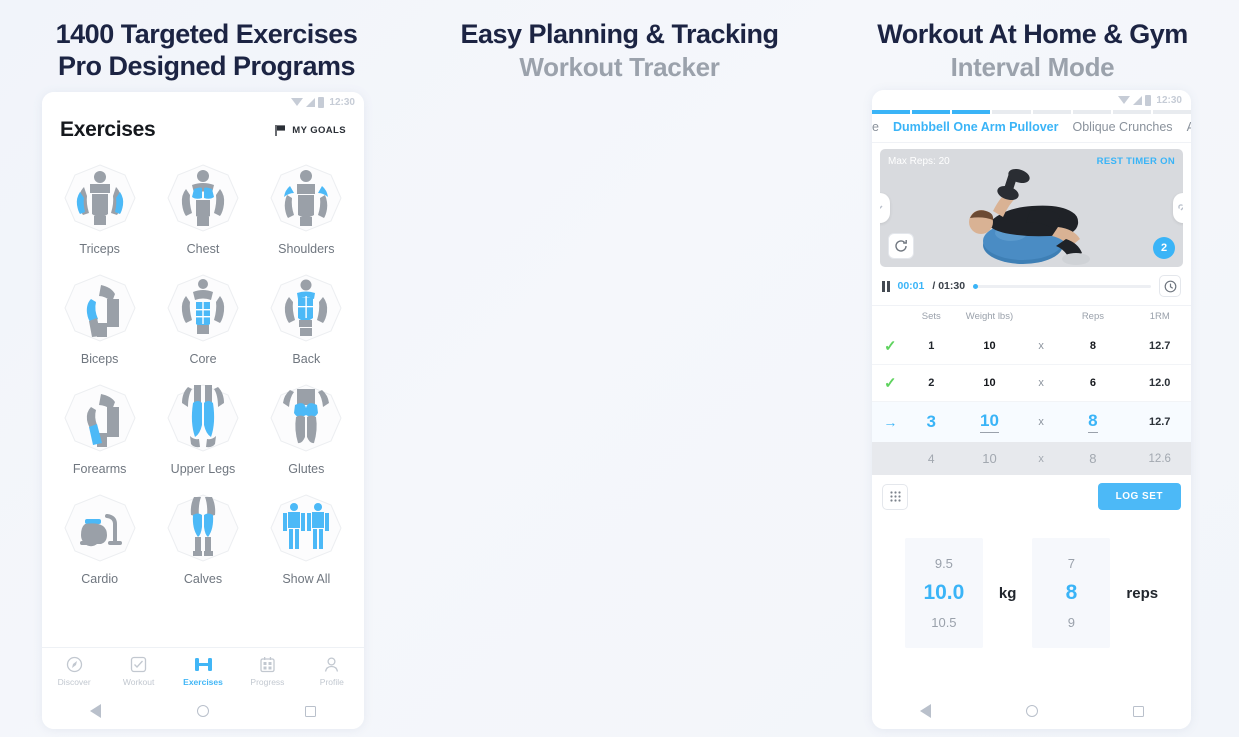  What do you see at coordinates (331, 681) in the screenshot?
I see `tab-label: Profile` at bounding box center [331, 681].